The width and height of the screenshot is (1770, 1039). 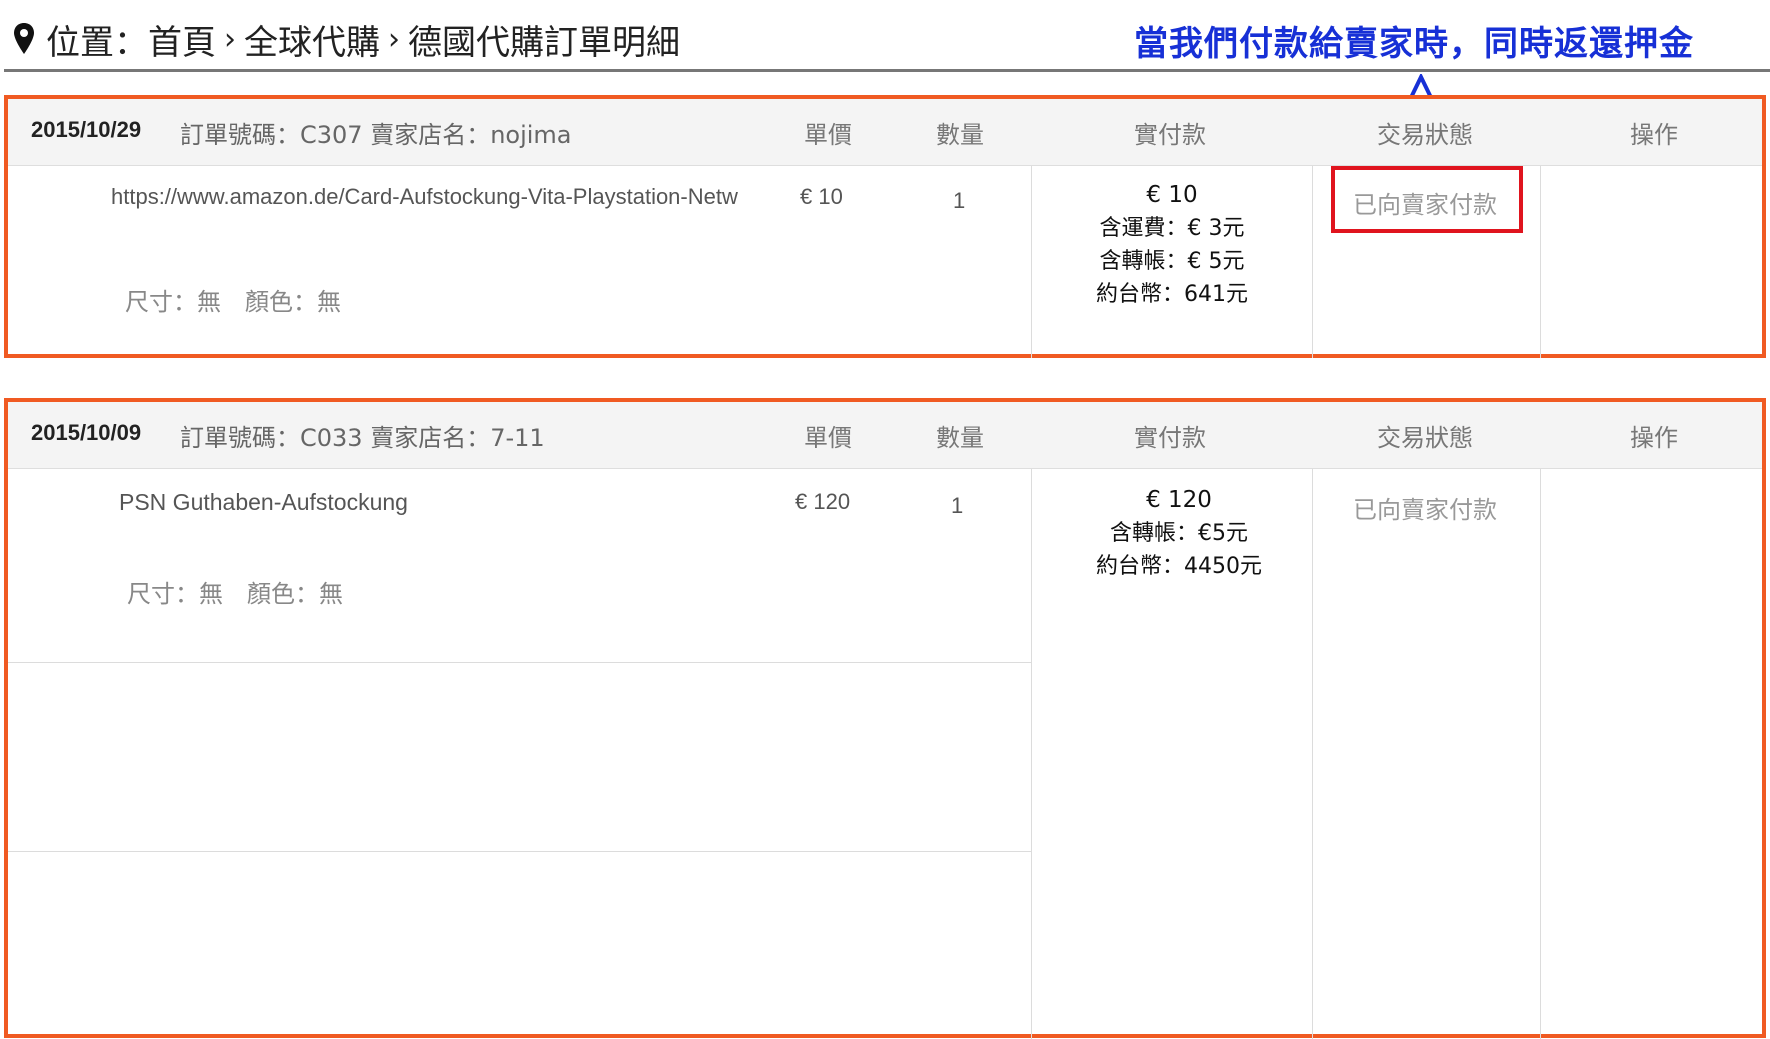 What do you see at coordinates (24, 38) in the screenshot?
I see `location-pin-icon` at bounding box center [24, 38].